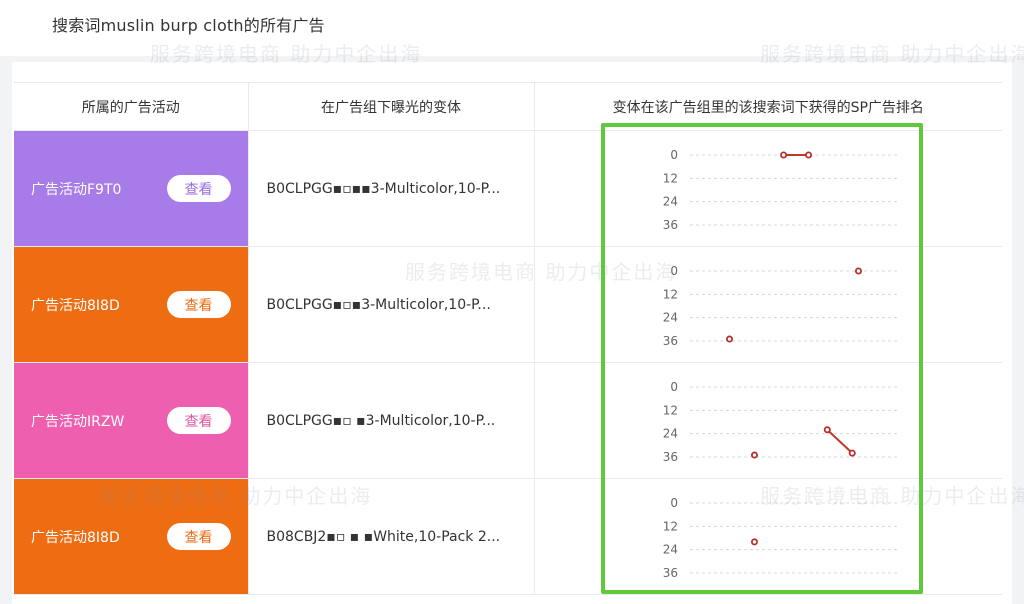  Describe the element at coordinates (76, 189) in the screenshot. I see `campaign-name: 广告活动F9T0` at that location.